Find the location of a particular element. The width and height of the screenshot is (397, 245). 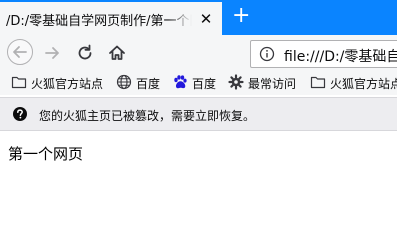

reload-icon is located at coordinates (85, 52).